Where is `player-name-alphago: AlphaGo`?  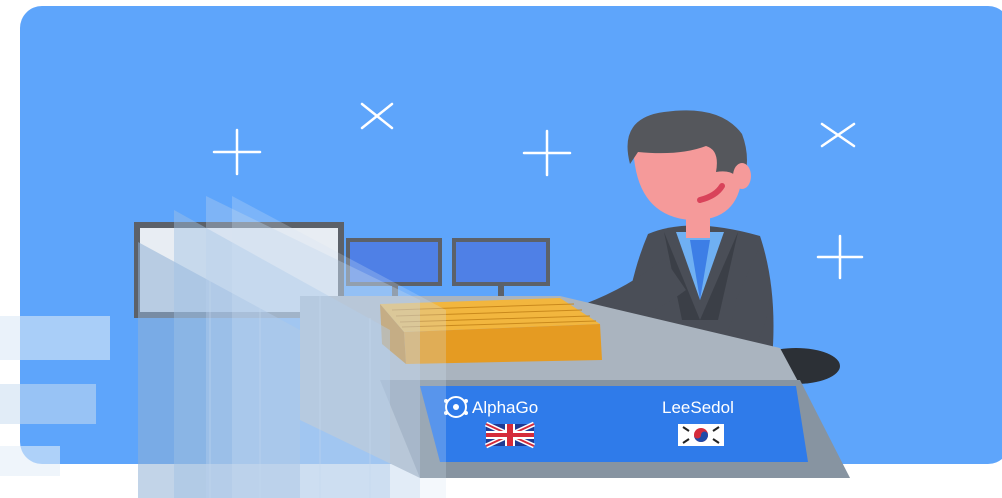
player-name-alphago: AlphaGo is located at coordinates (505, 407).